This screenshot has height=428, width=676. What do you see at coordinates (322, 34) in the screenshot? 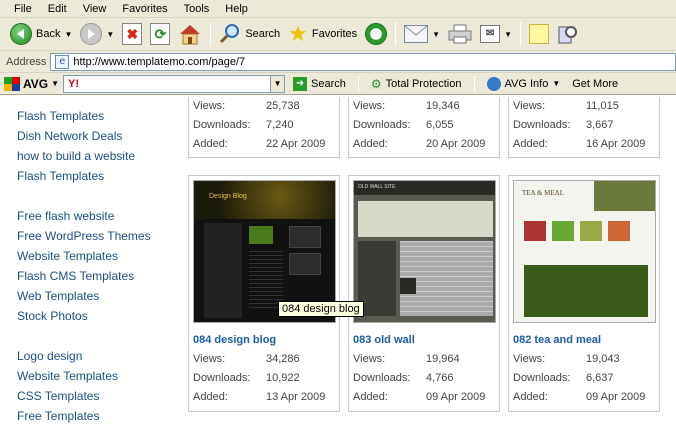
I see `favorites-button: ★ Favorites` at bounding box center [322, 34].